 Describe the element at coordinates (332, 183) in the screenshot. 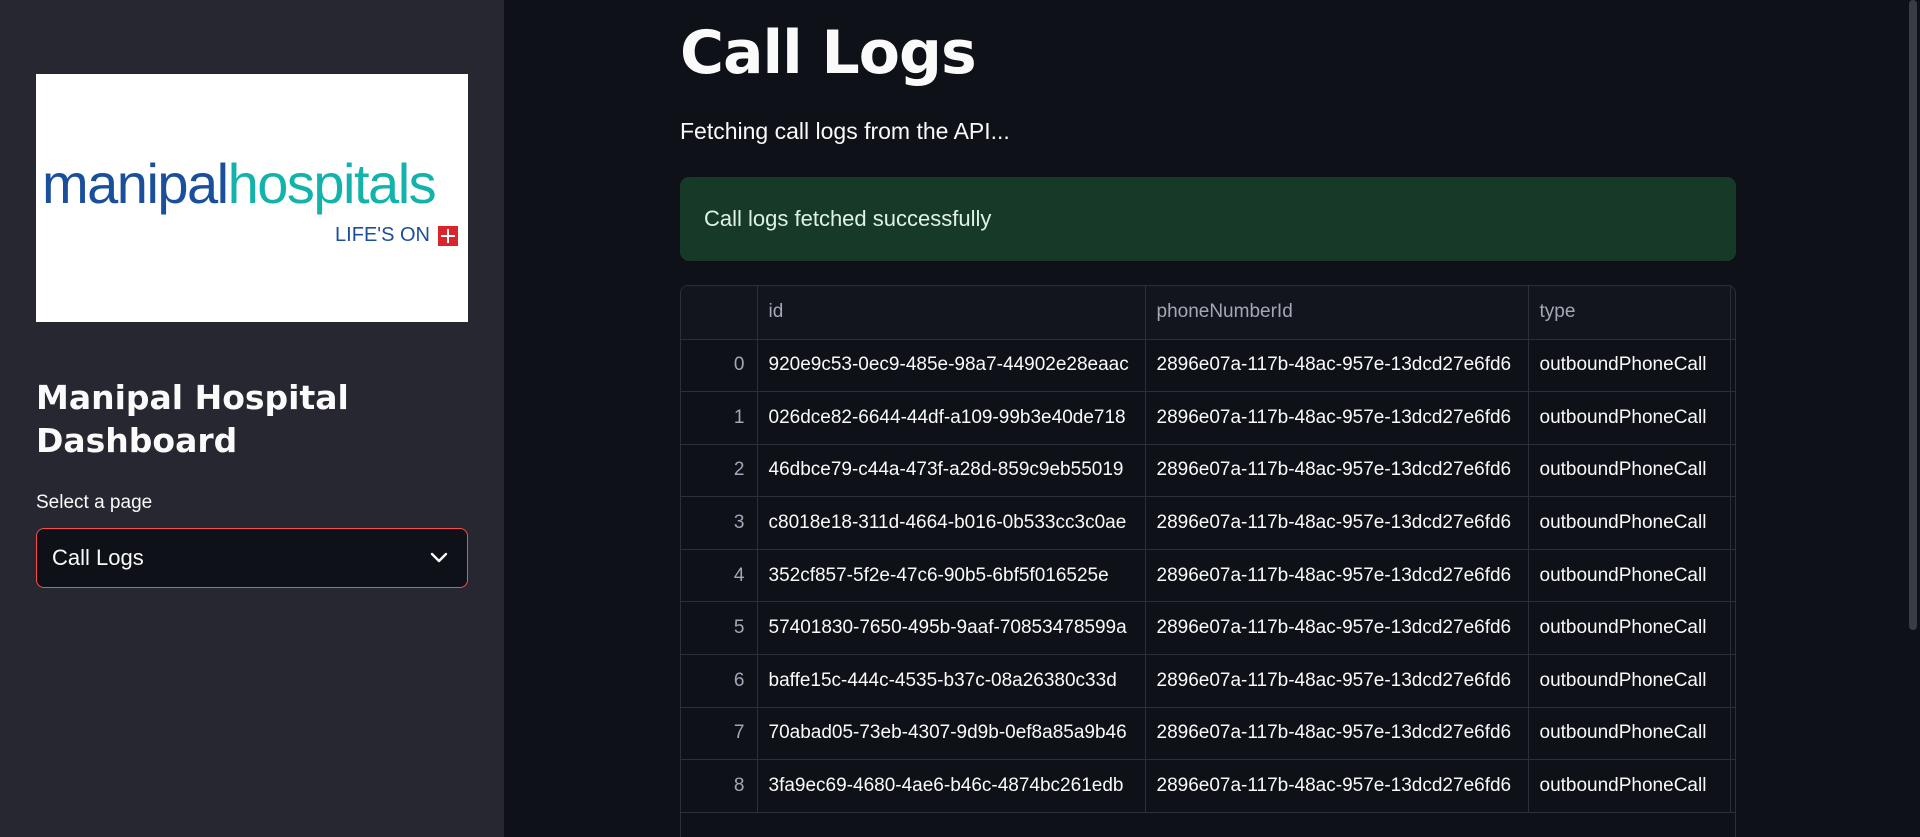

I see `logo-word-part2: hospitals` at that location.